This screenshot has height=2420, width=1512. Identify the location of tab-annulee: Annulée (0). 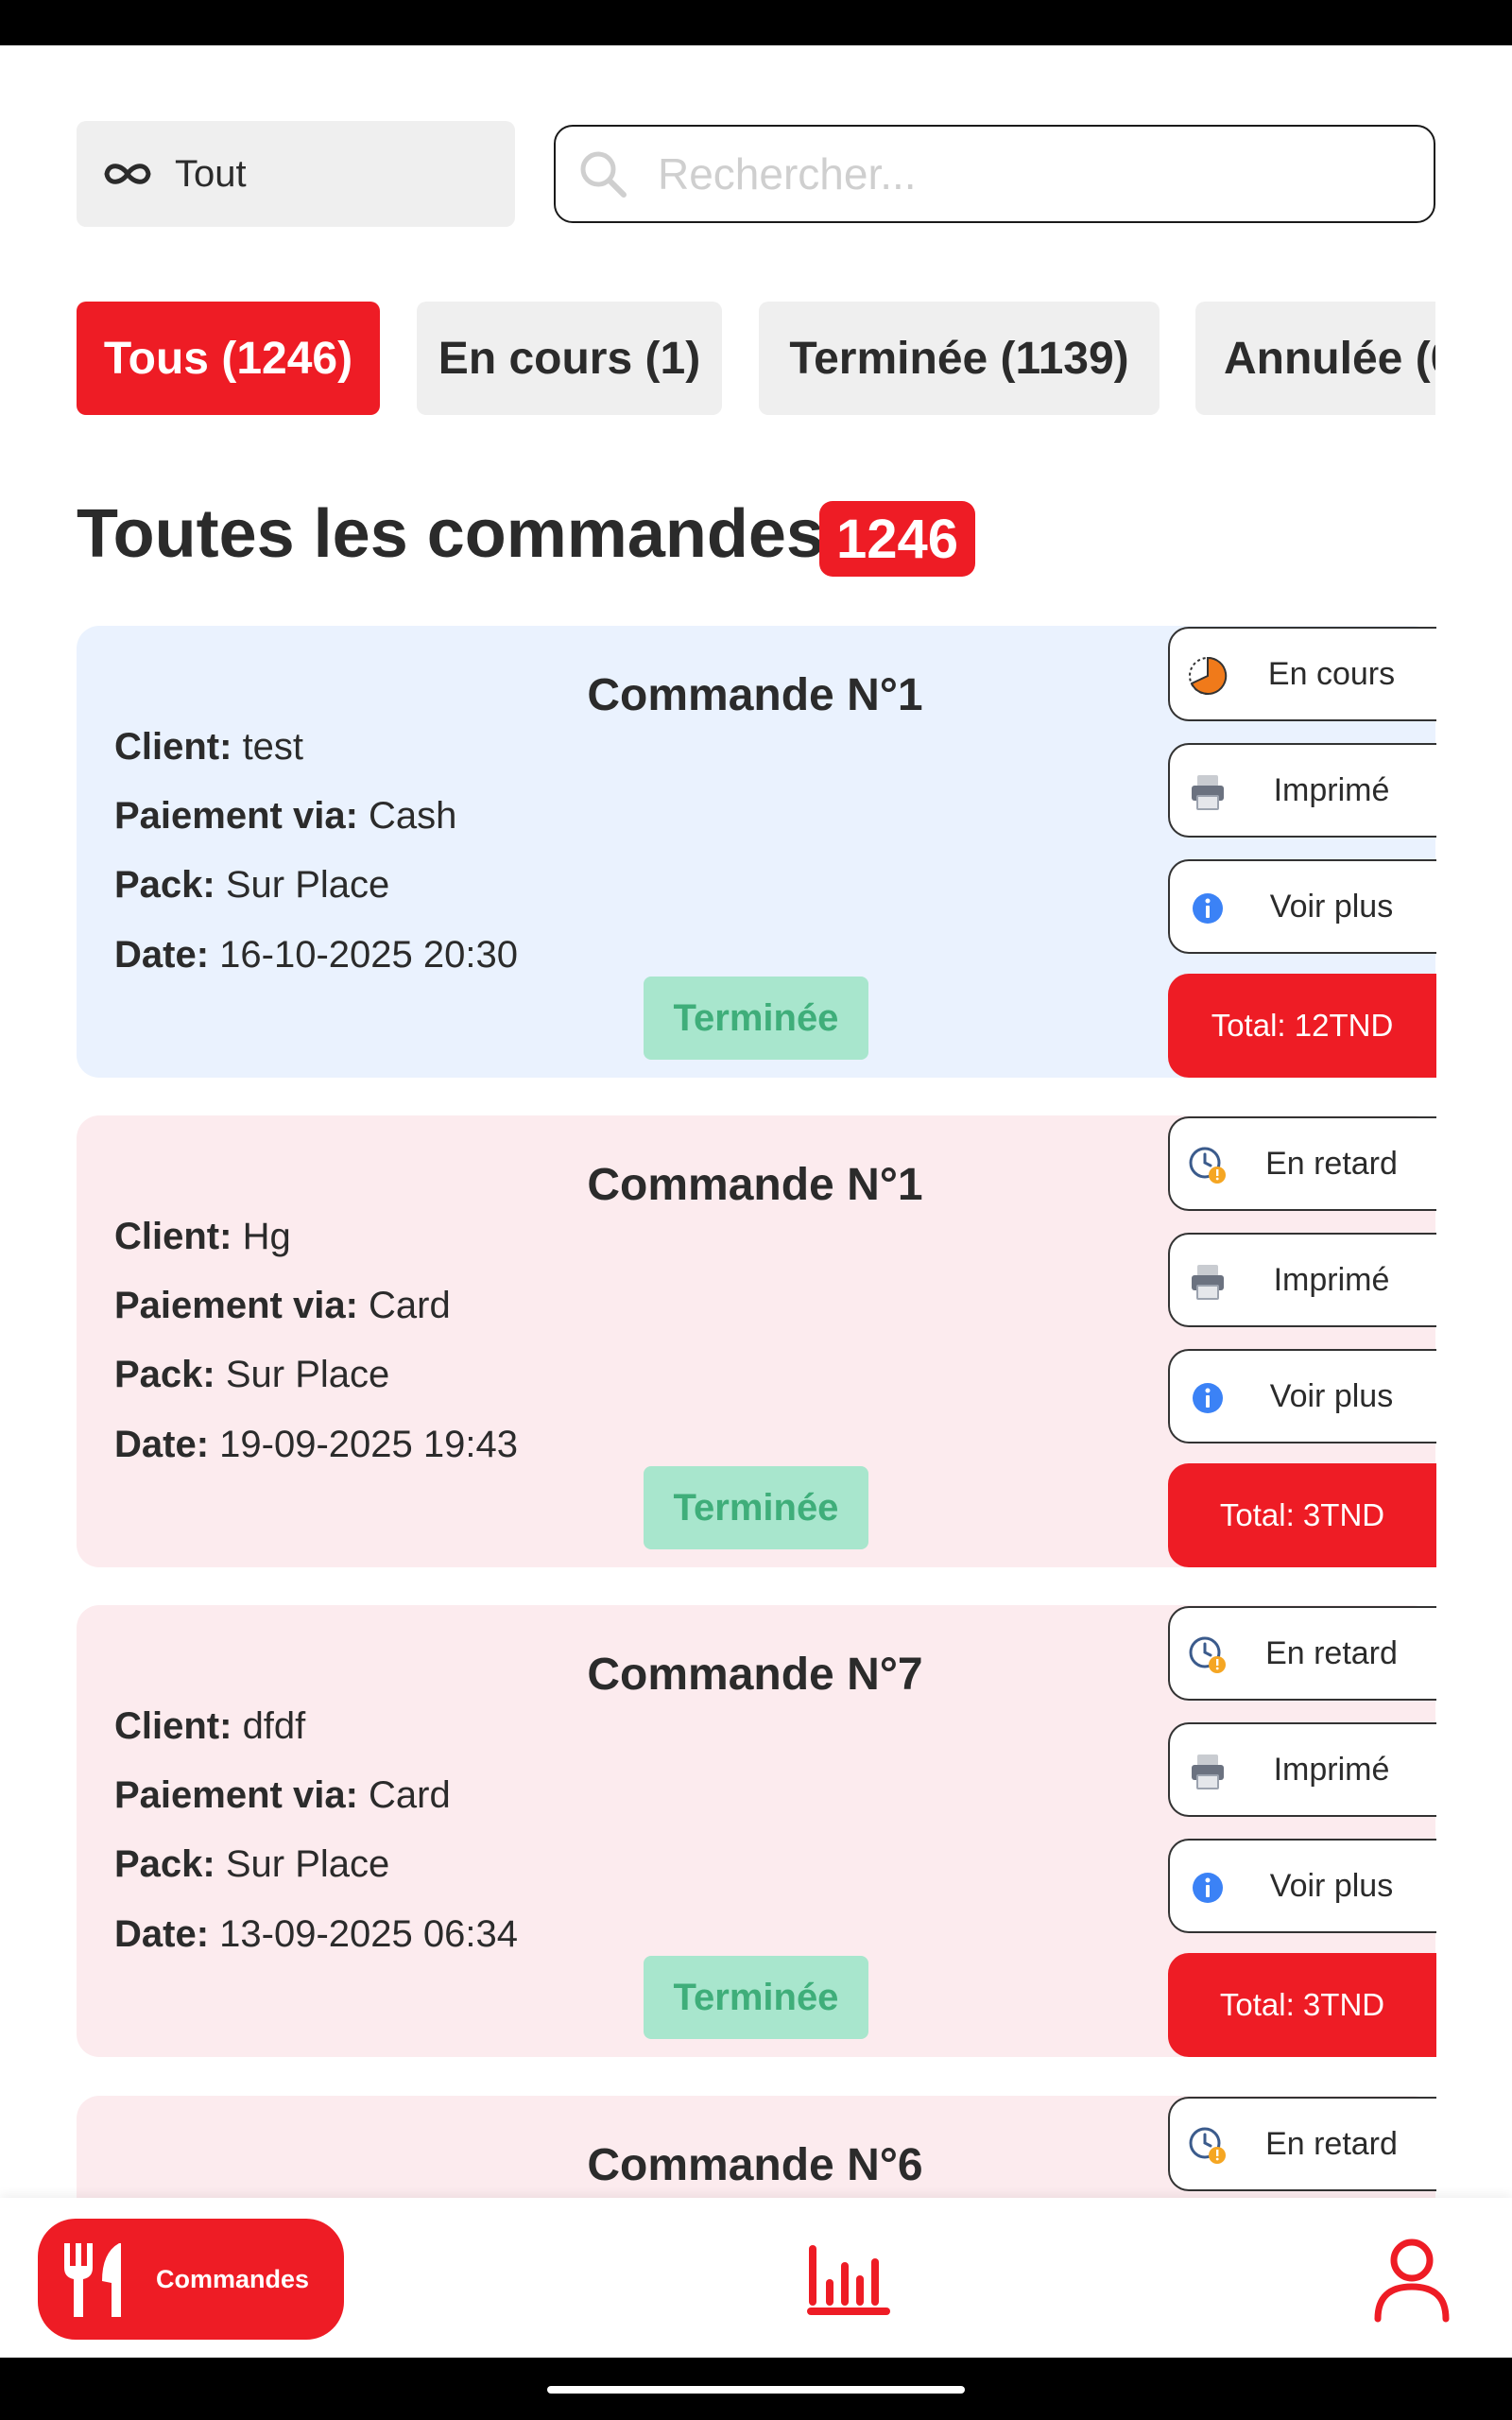
(1315, 358).